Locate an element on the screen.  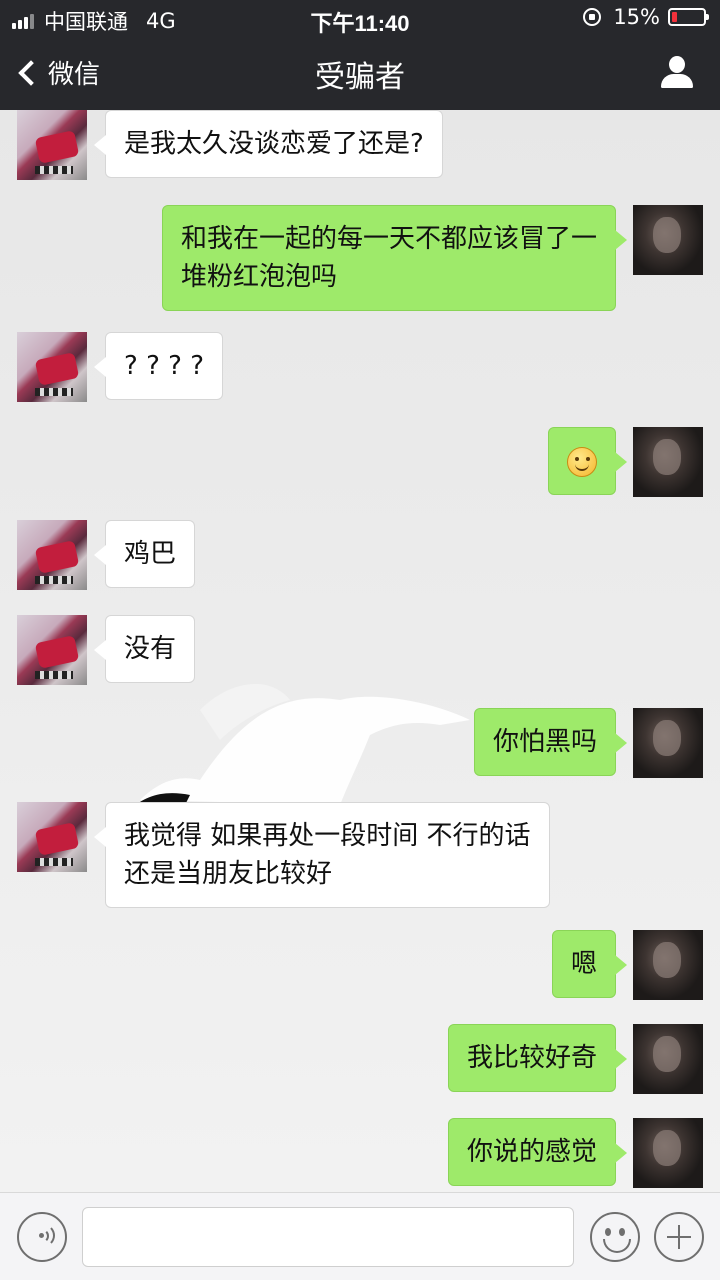
battery-percent: 15% is located at coordinates (636, 17).